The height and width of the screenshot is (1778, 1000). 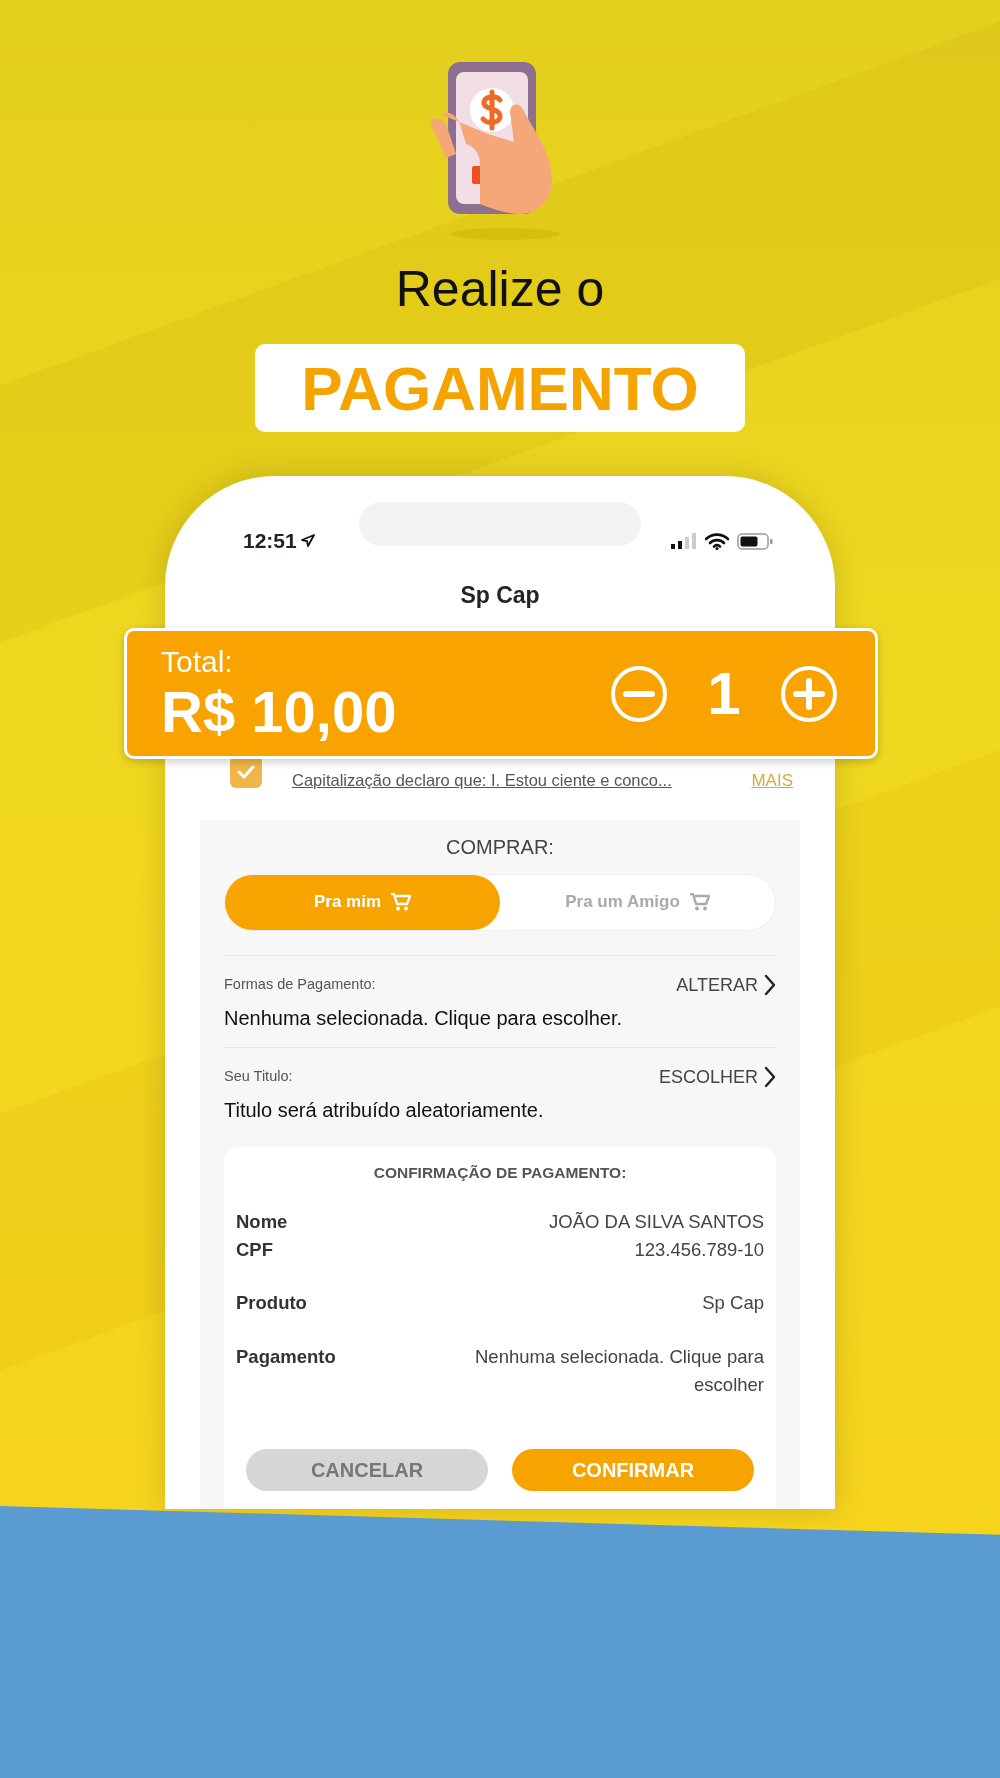 I want to click on row-label: Produto, so click(x=271, y=1303).